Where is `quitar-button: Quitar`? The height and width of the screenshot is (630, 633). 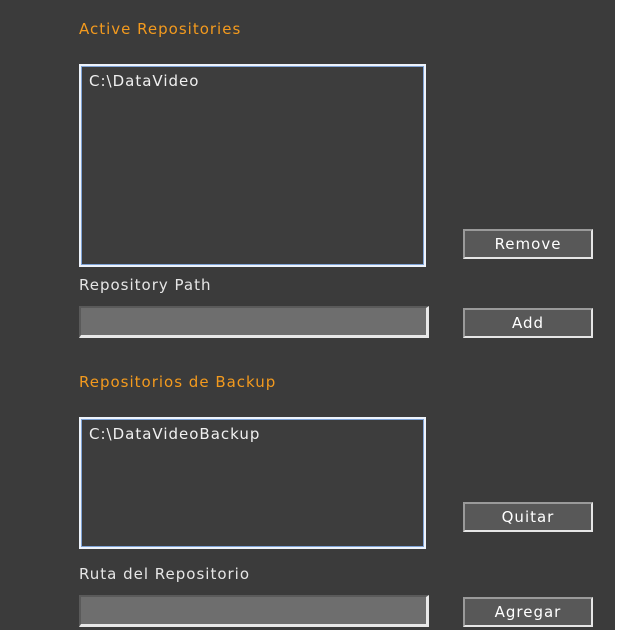
quitar-button: Quitar is located at coordinates (528, 517).